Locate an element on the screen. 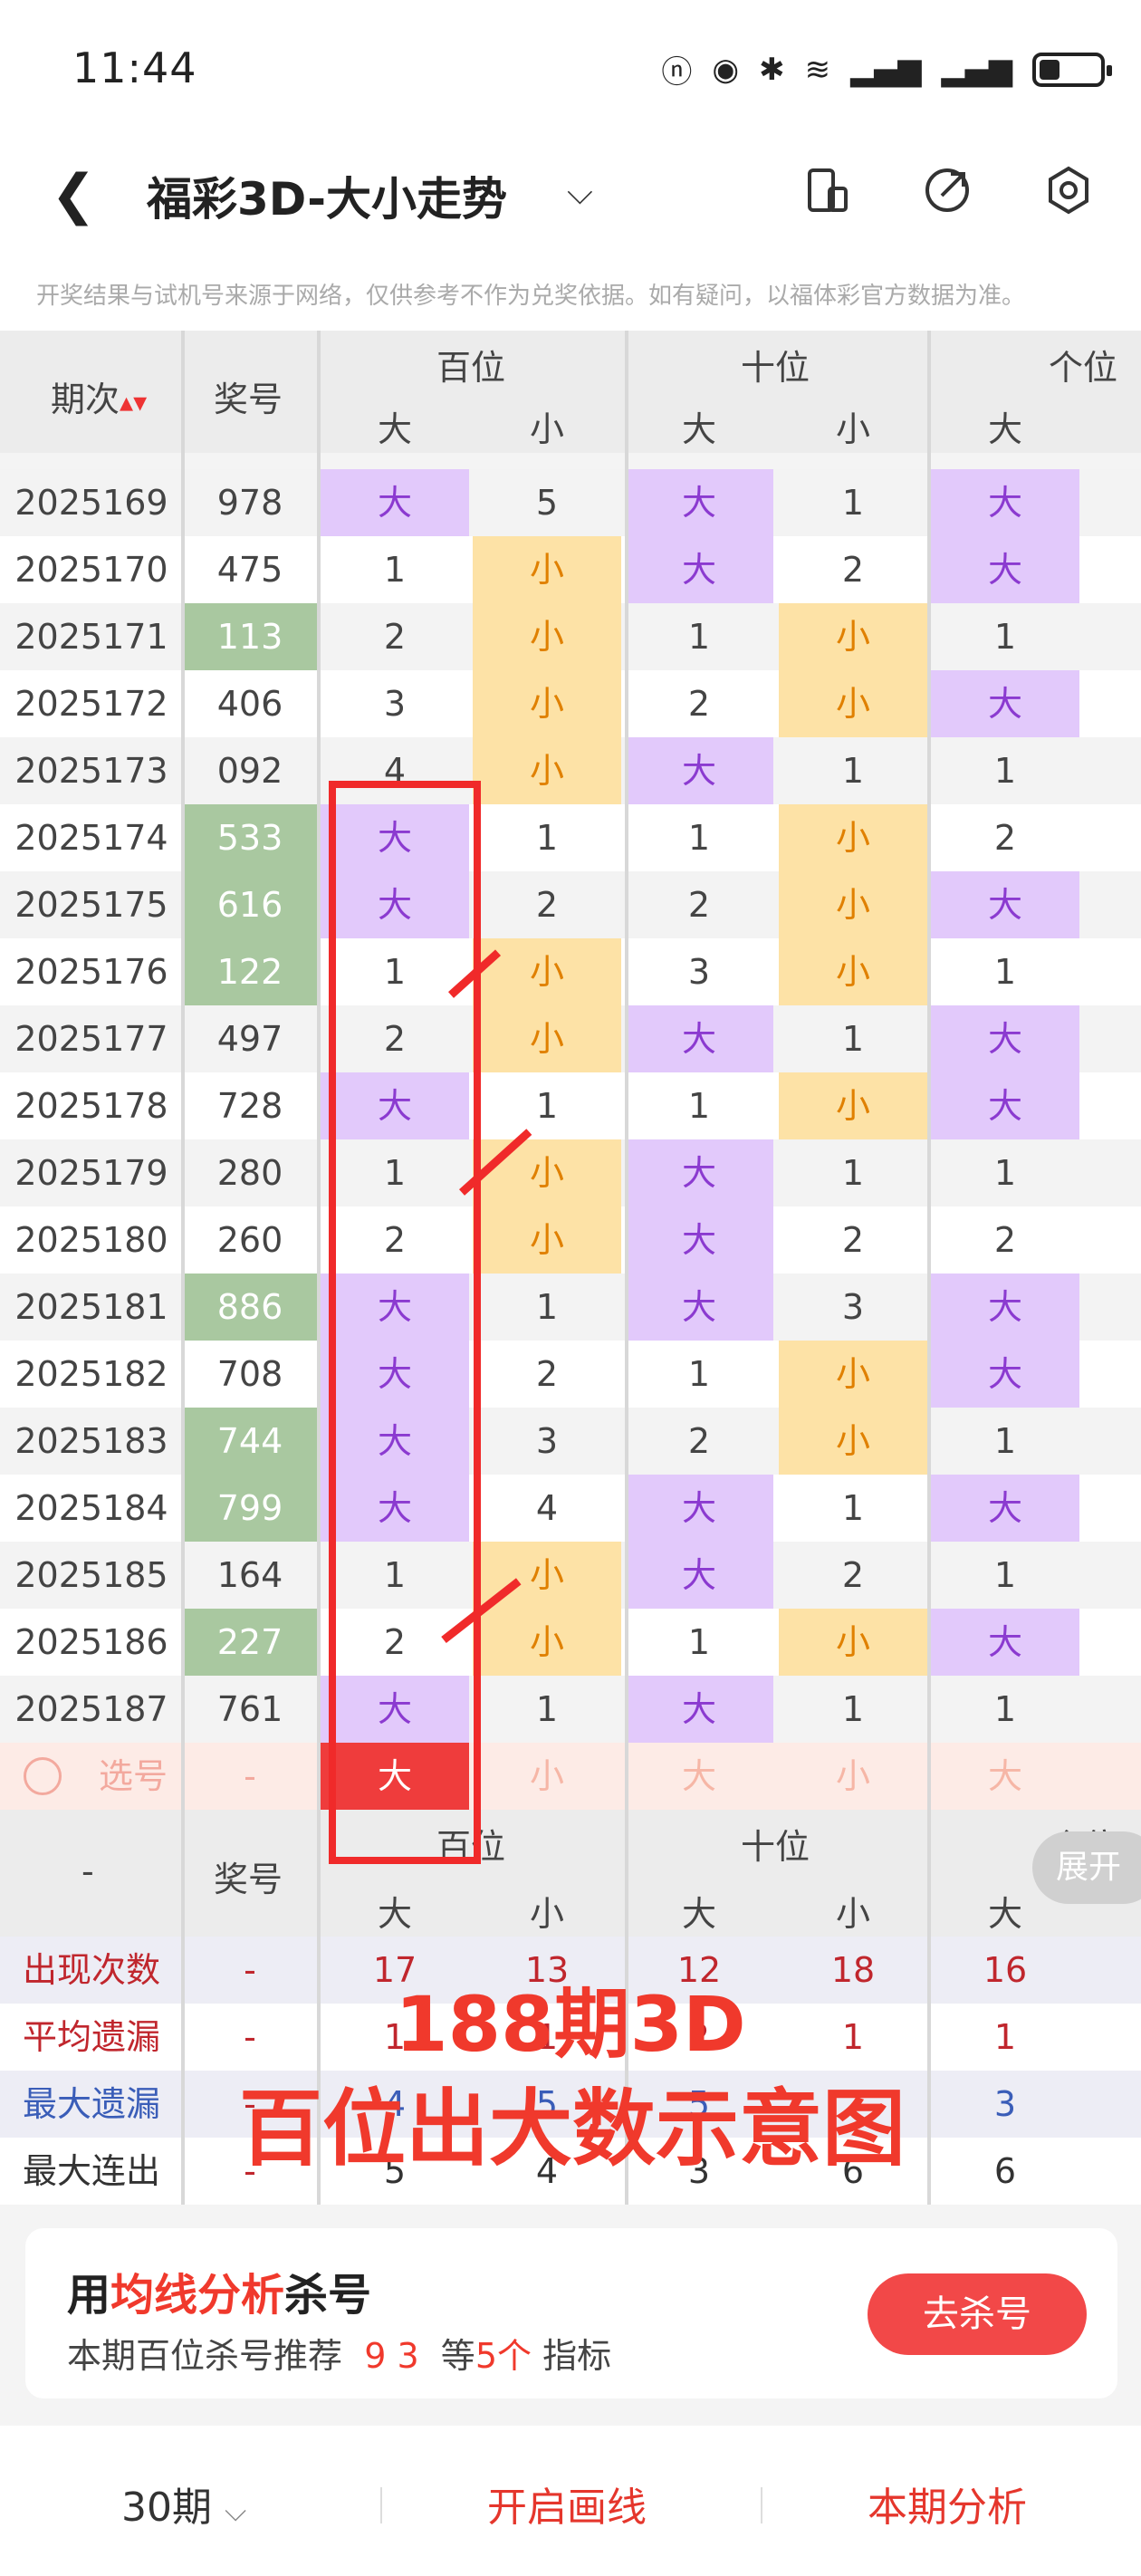 This screenshot has width=1141, height=2576. footer-subheader: 小 is located at coordinates (546, 1914).